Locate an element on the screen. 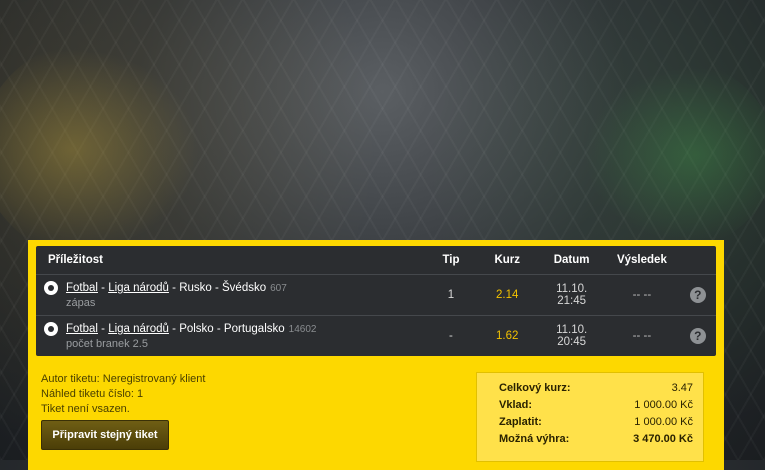 The image size is (765, 470). date-value: 11.10. 21:45 is located at coordinates (572, 295).